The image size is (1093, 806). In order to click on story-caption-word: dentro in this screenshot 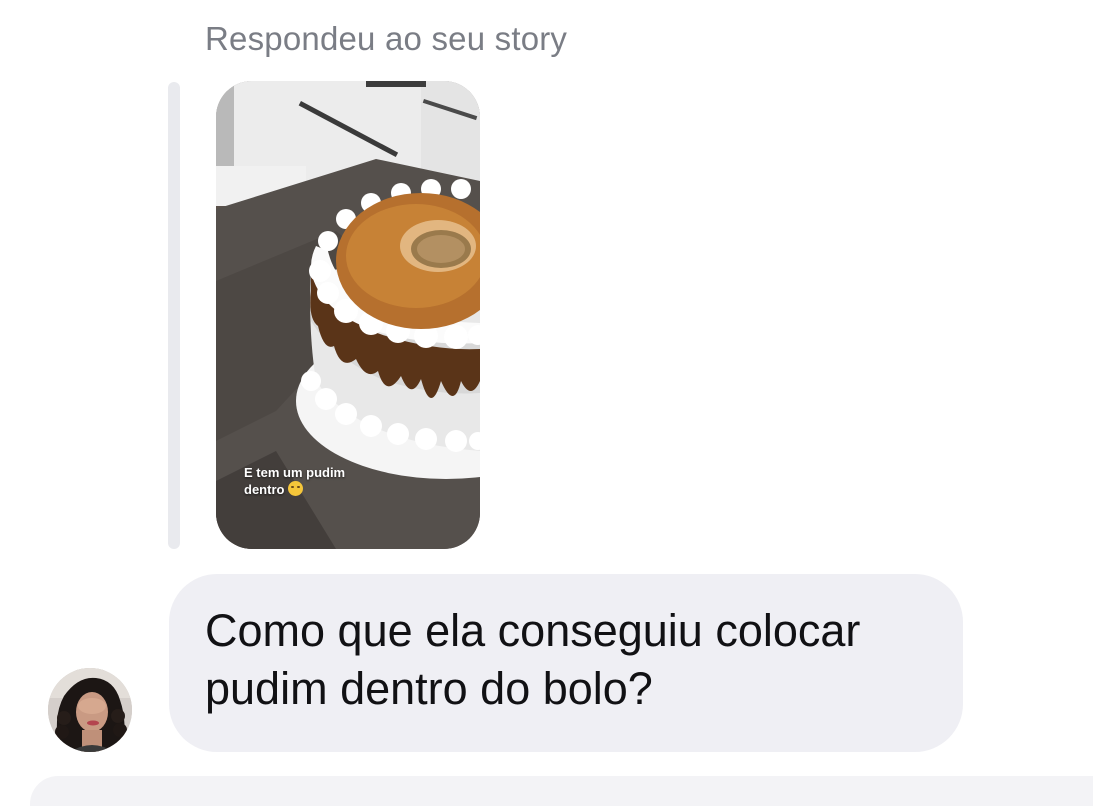, I will do `click(264, 489)`.